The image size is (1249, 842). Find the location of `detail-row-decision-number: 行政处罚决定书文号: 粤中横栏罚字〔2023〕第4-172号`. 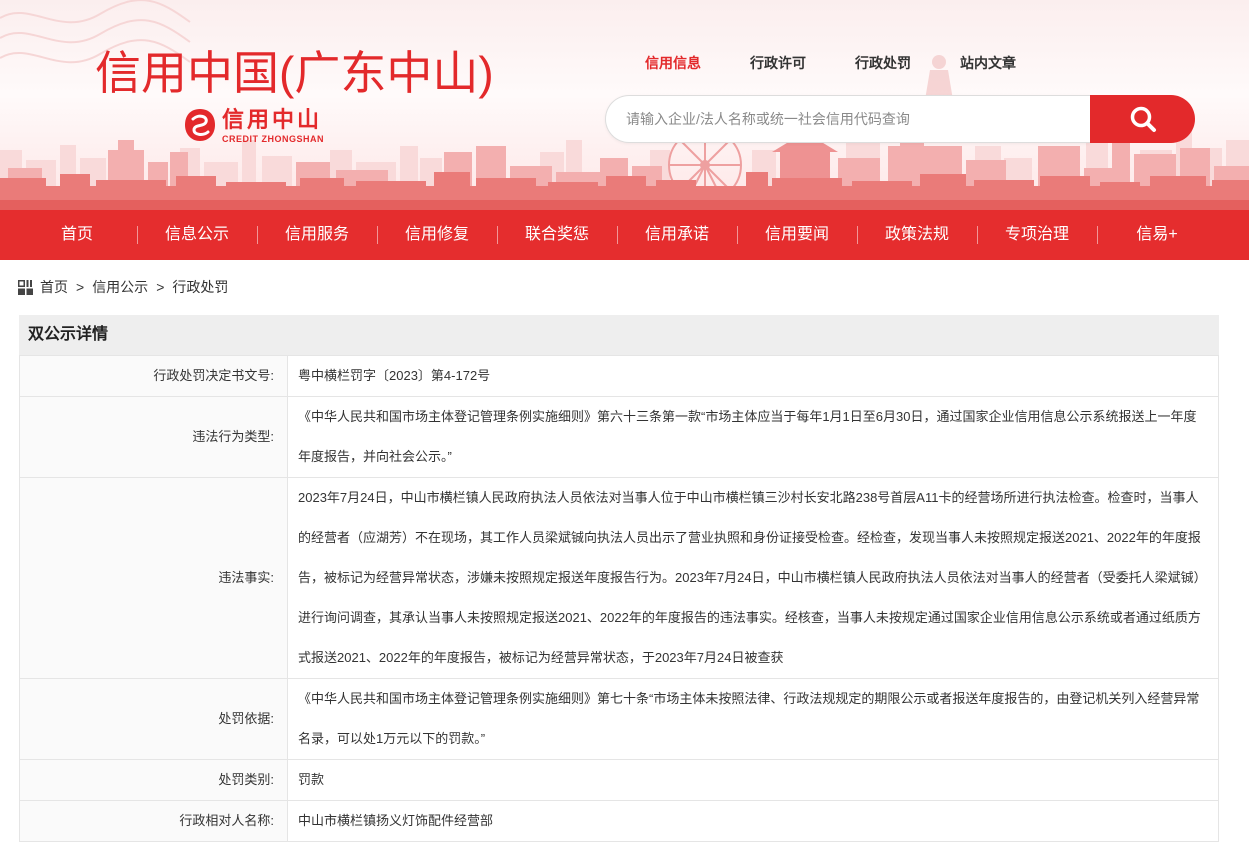

detail-row-decision-number: 行政处罚决定书文号: 粤中横栏罚字〔2023〕第4-172号 is located at coordinates (619, 376).